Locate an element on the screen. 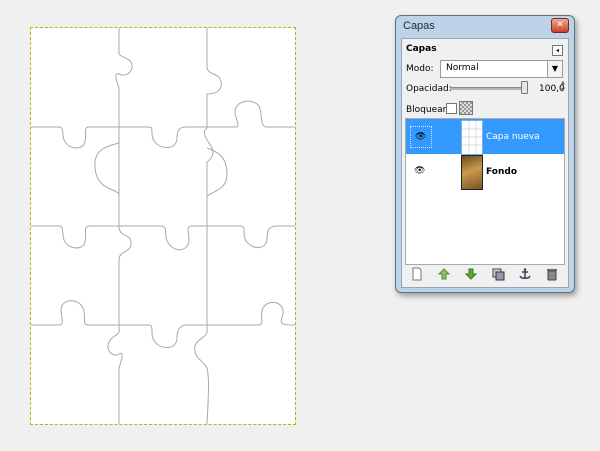  anchor-layer-icon is located at coordinates (525, 273).